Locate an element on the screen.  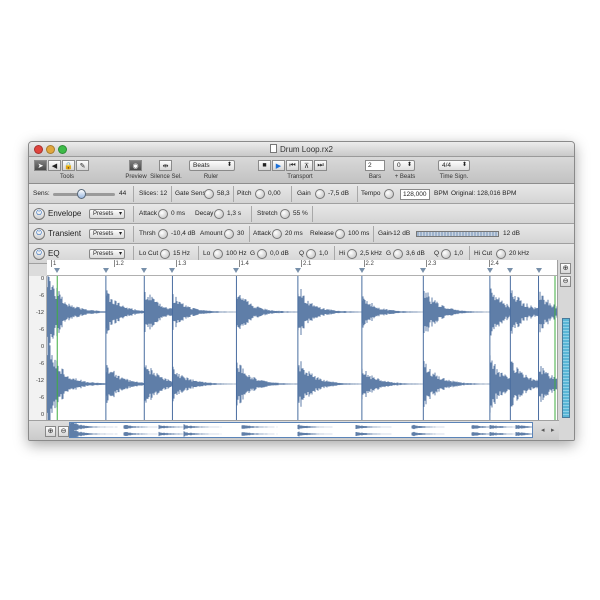
eq-q2-knob is located at coordinates (446, 254).